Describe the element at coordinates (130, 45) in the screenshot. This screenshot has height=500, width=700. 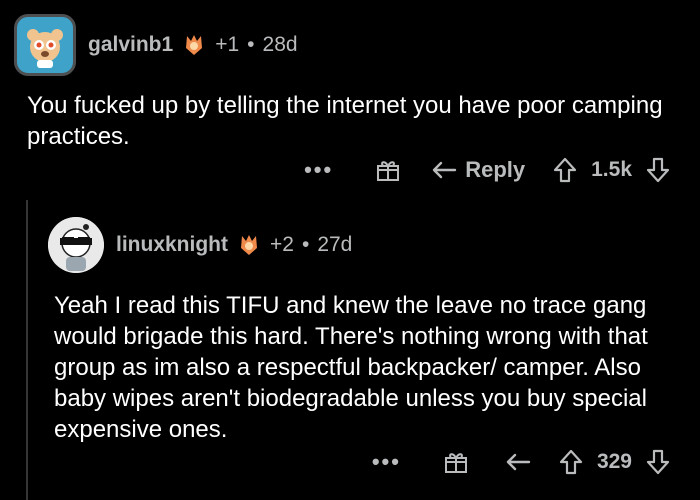
I see `username: galvinb1` at that location.